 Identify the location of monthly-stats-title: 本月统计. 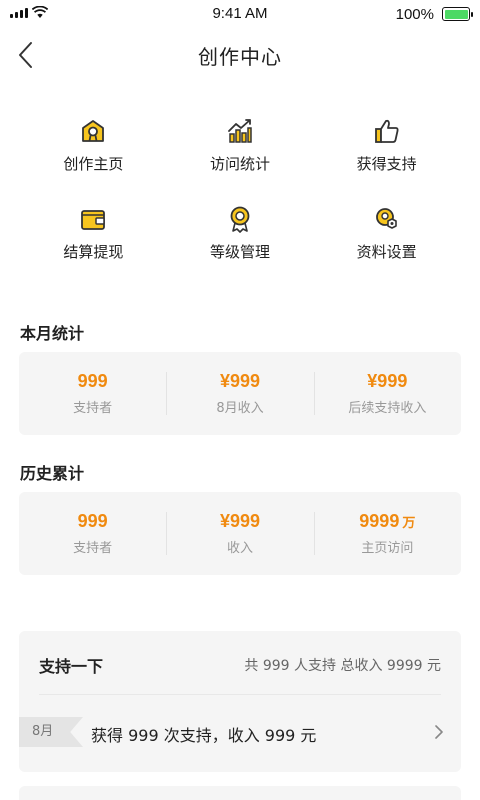
(52, 333).